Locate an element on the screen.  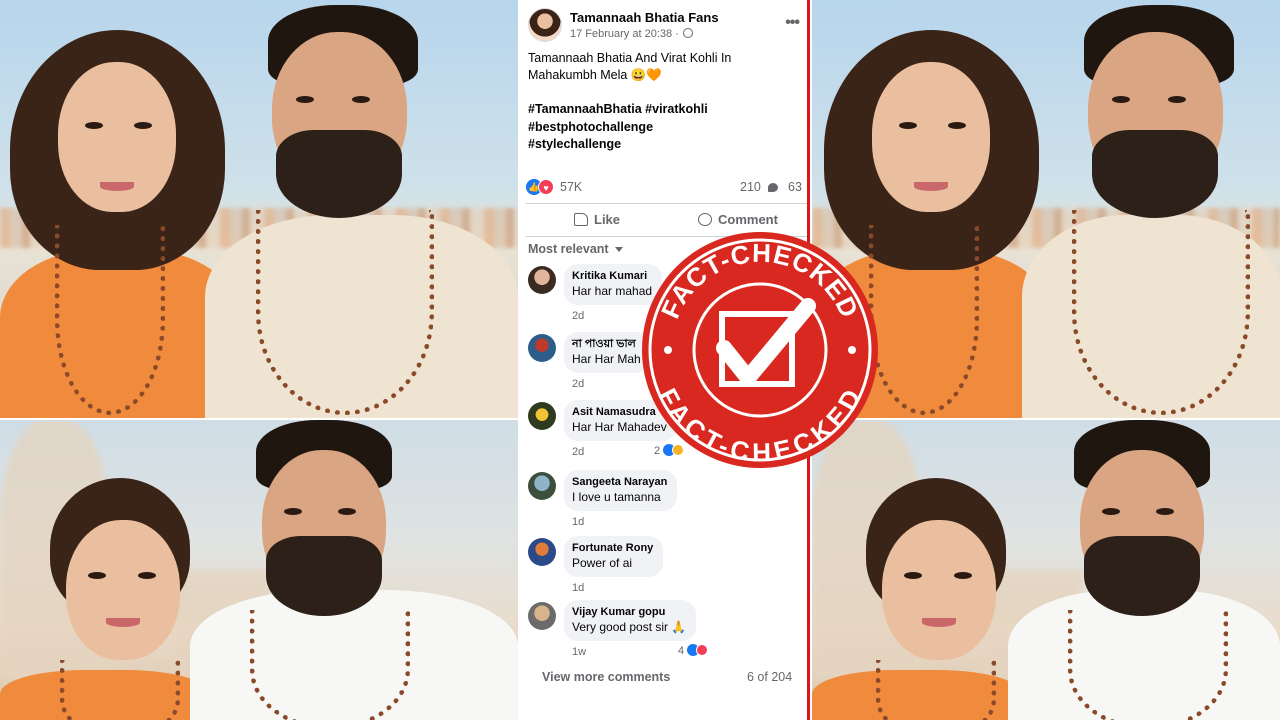
share-count: 63 is located at coordinates (795, 187).